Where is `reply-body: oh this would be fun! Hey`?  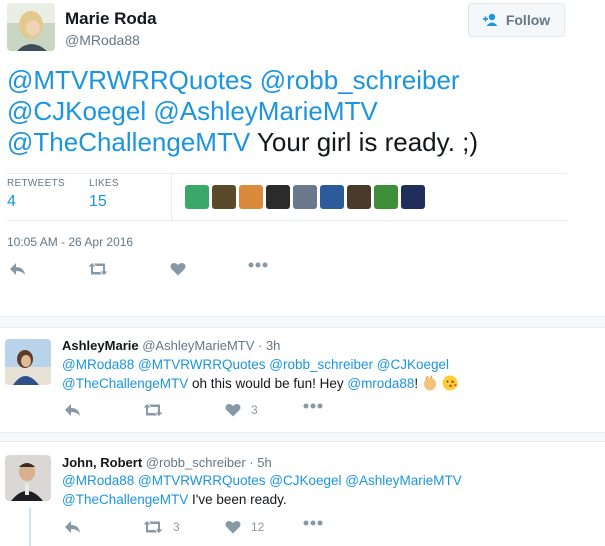
reply-body: oh this would be fun! Hey is located at coordinates (268, 383).